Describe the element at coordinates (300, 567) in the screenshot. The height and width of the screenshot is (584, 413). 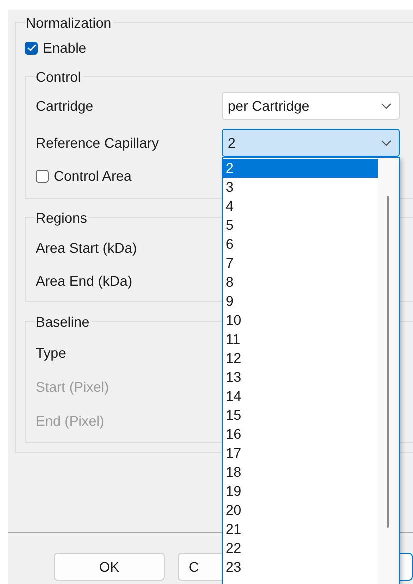
I see `list-option: 23` at that location.